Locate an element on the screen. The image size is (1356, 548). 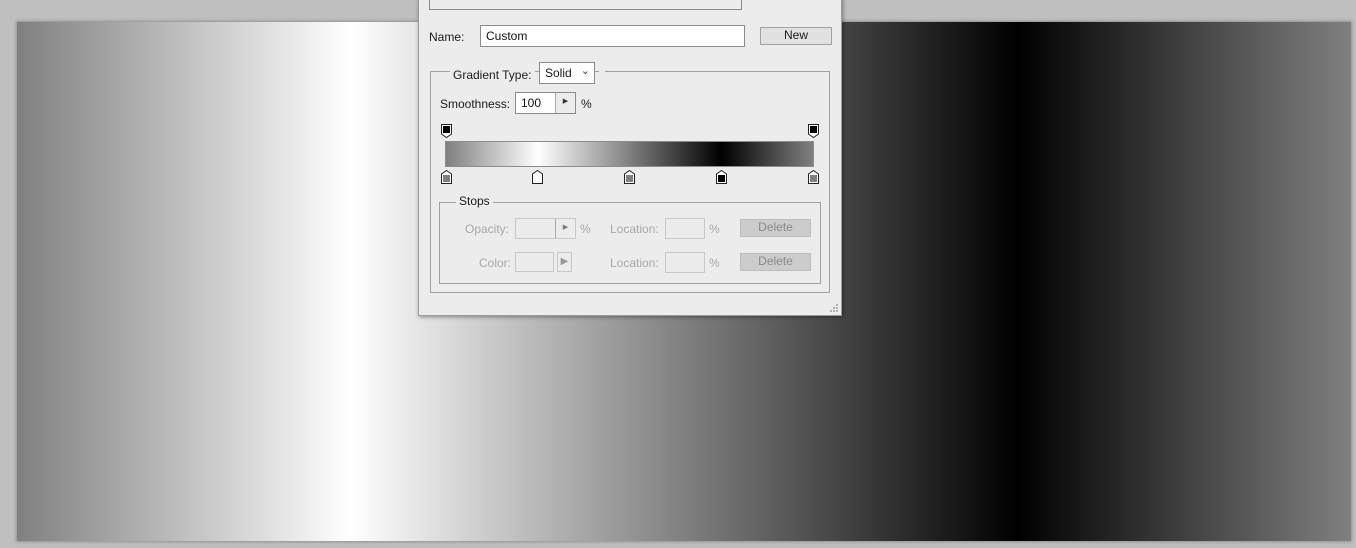
color-location-unit: % is located at coordinates (714, 263).